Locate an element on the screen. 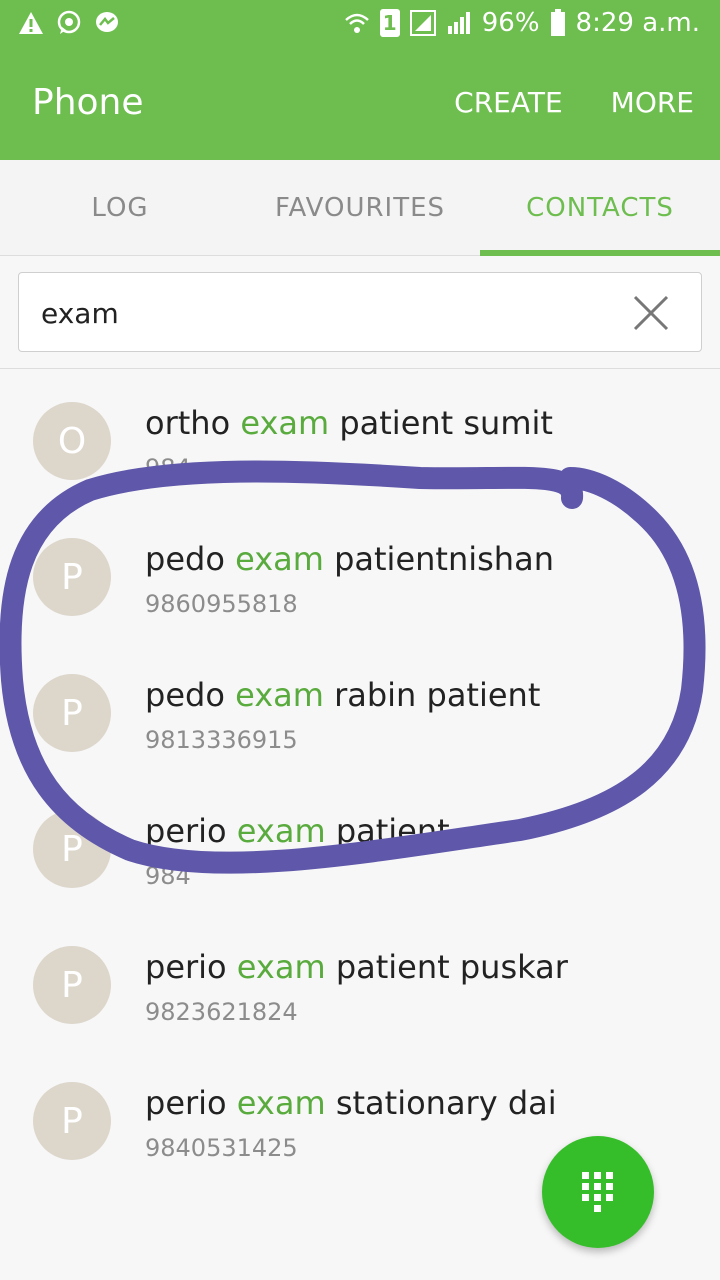 This screenshot has width=720, height=1280. status-left-icons is located at coordinates (69, 23).